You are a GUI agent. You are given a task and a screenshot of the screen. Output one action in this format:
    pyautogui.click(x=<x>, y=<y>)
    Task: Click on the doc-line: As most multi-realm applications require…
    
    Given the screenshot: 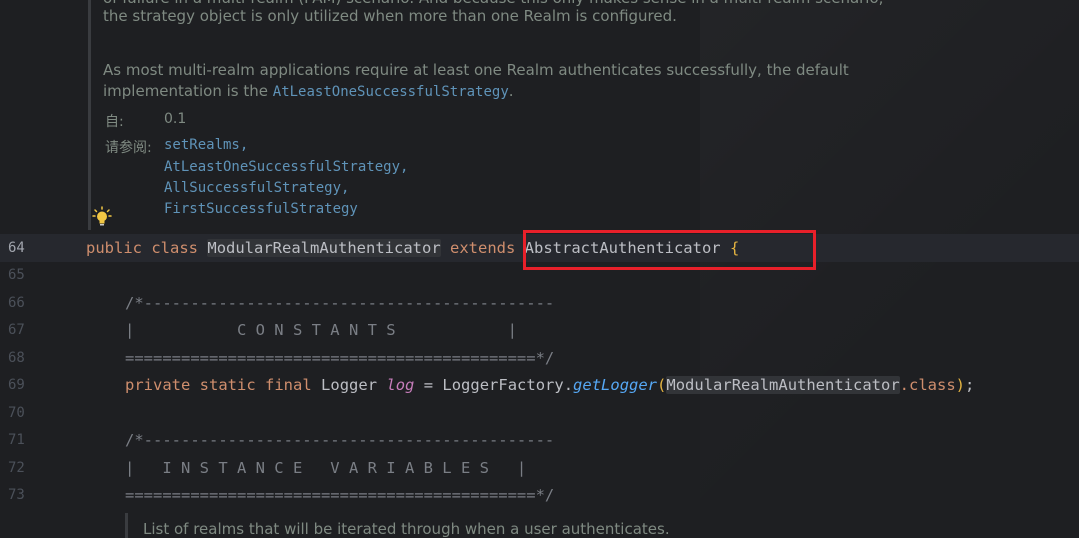 What is the action you would take?
    pyautogui.click(x=476, y=70)
    